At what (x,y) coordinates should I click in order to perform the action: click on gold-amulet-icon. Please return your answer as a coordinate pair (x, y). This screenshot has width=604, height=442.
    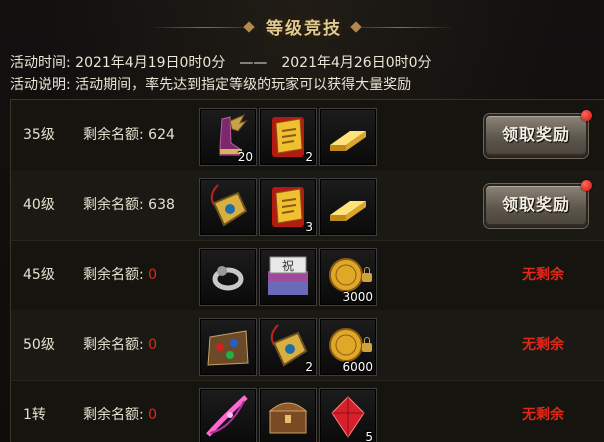
    Looking at the image, I should click on (229, 205).